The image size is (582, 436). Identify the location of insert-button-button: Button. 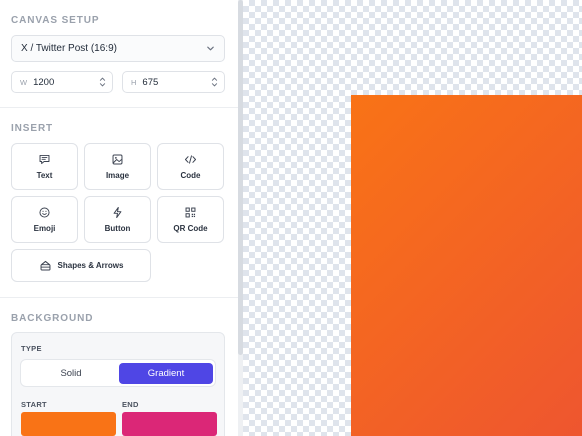
(117, 219).